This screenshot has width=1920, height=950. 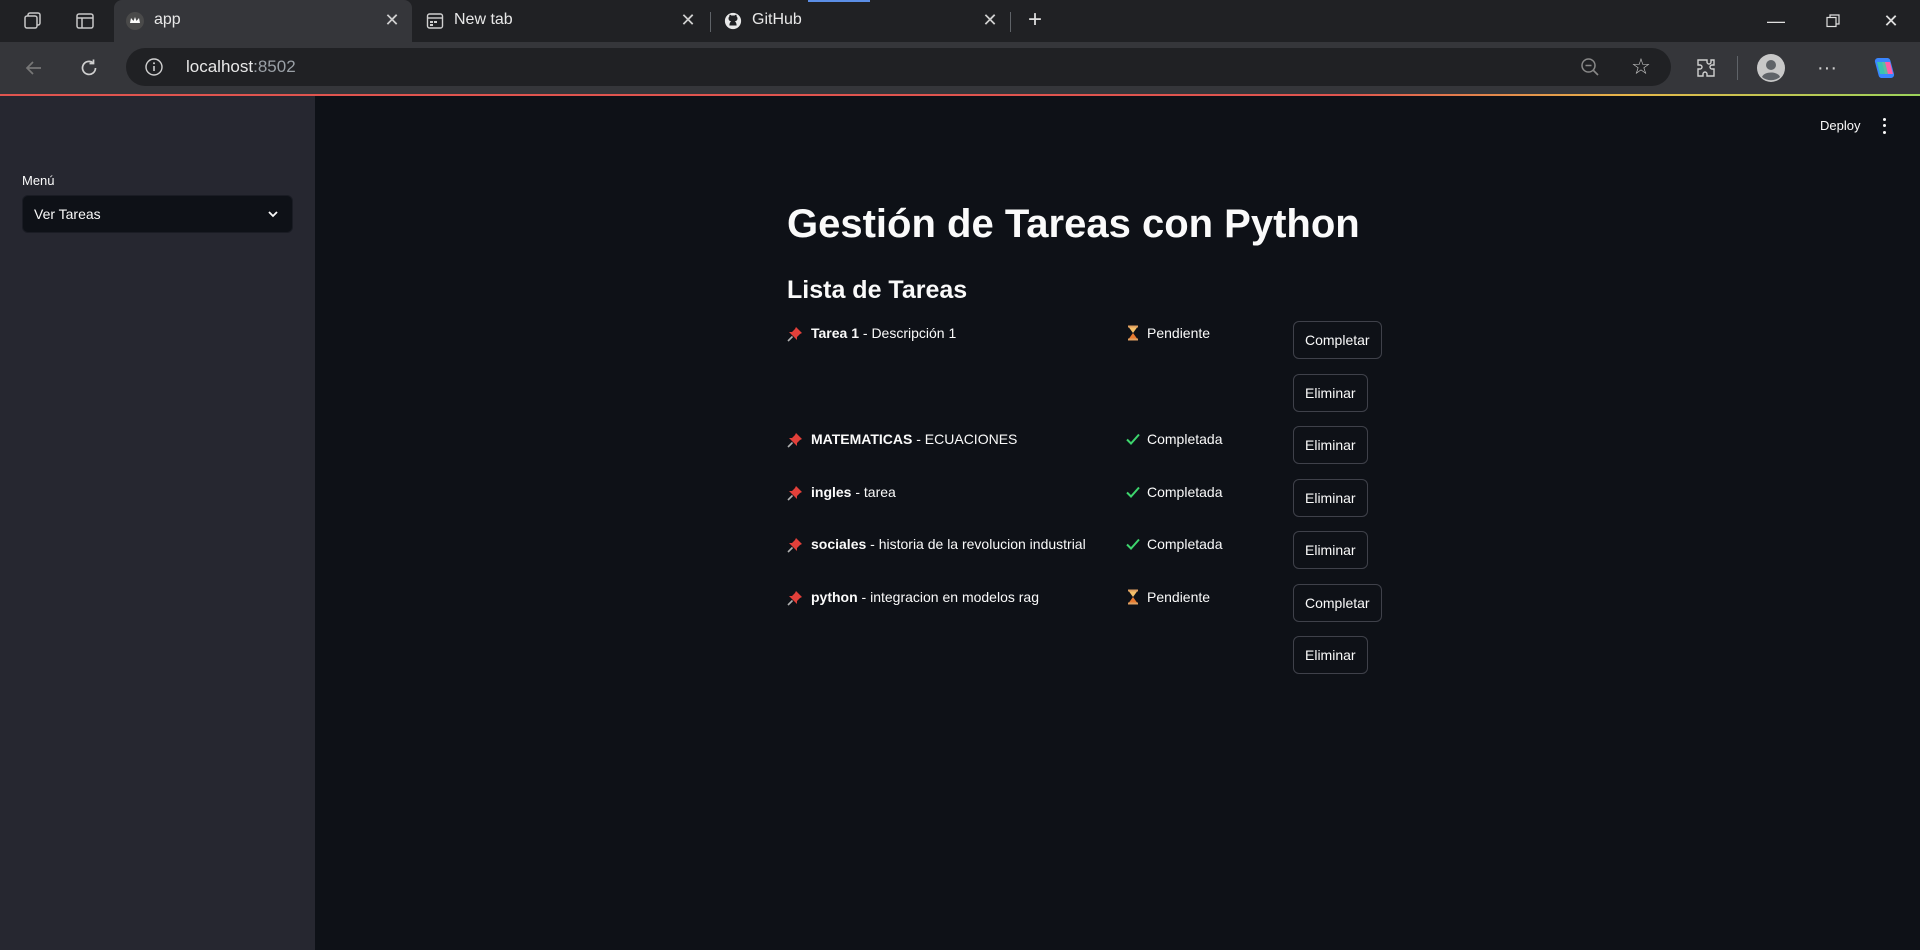 What do you see at coordinates (862, 439) in the screenshot?
I see `task-name: MATEMATICAS` at bounding box center [862, 439].